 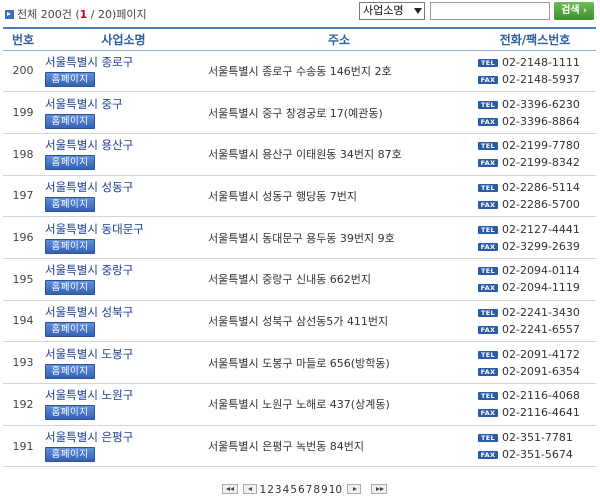 What do you see at coordinates (124, 229) in the screenshot?
I see `office-name-link: 서울특별시 동대문구` at bounding box center [124, 229].